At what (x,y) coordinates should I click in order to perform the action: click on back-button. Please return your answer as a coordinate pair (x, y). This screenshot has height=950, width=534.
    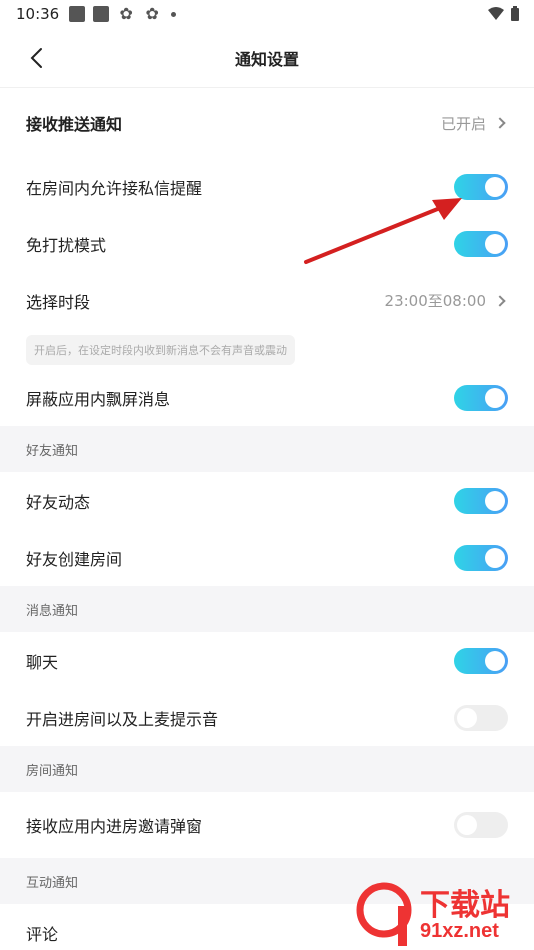
    Looking at the image, I should click on (36, 58).